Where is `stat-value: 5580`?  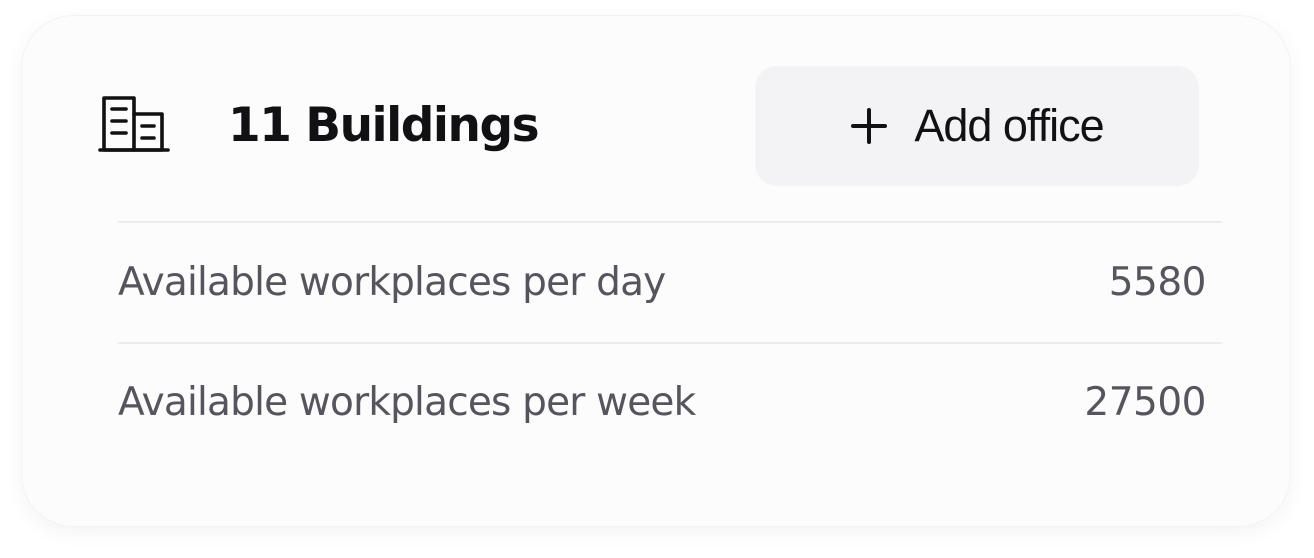
stat-value: 5580 is located at coordinates (1157, 282).